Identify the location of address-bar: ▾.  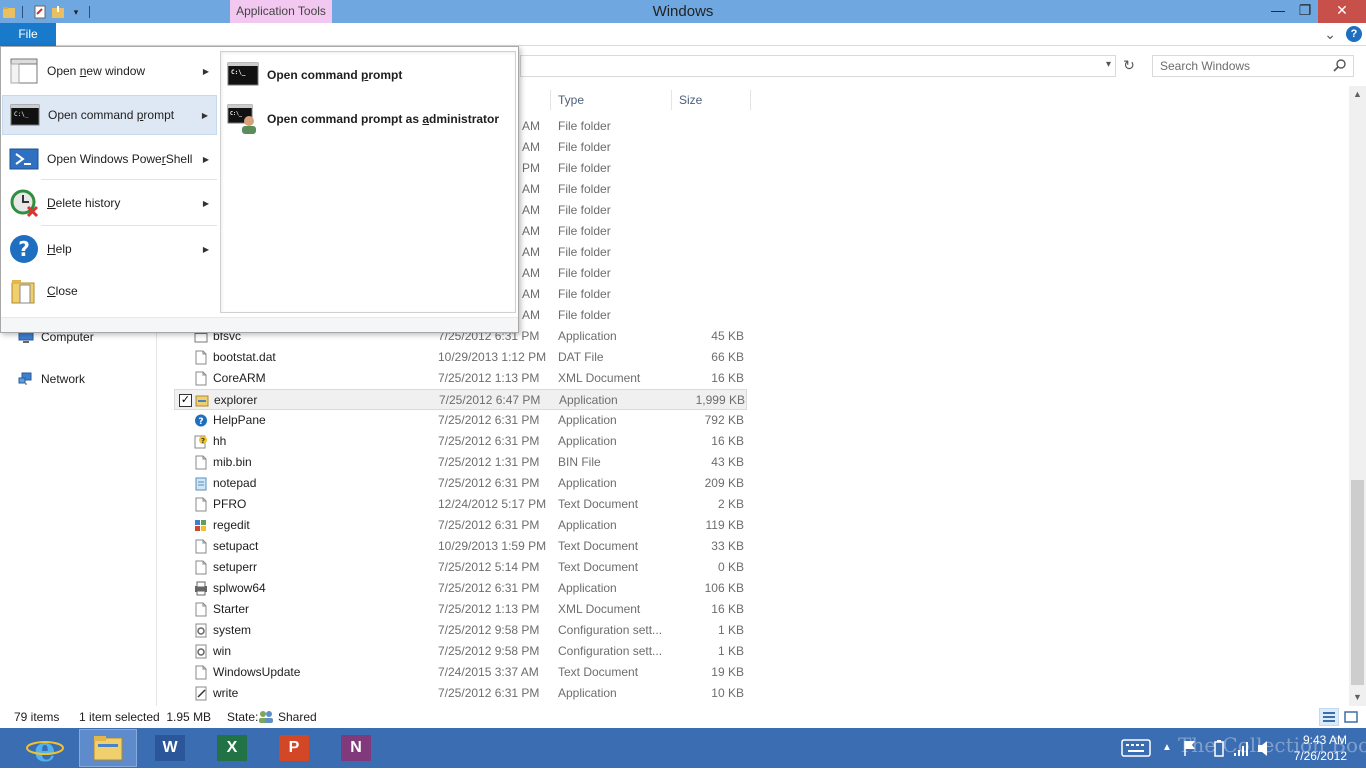
(818, 66).